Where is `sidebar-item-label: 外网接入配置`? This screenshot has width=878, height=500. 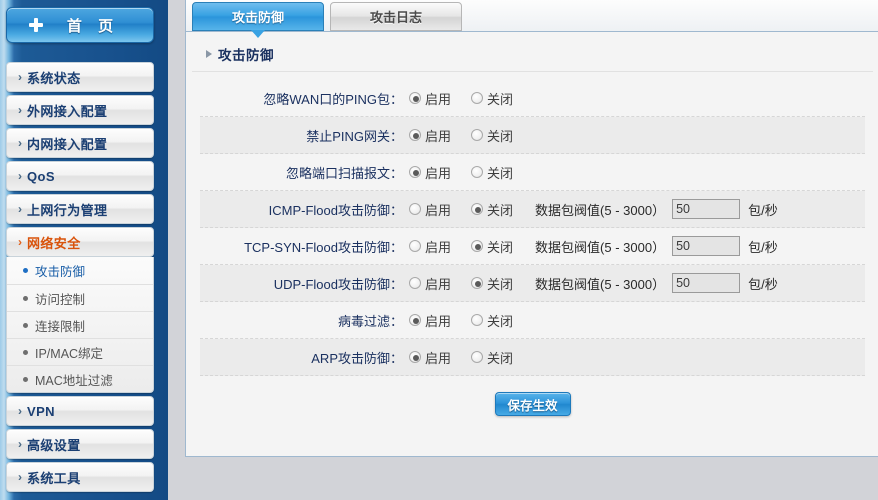
sidebar-item-label: 外网接入配置 is located at coordinates (67, 111).